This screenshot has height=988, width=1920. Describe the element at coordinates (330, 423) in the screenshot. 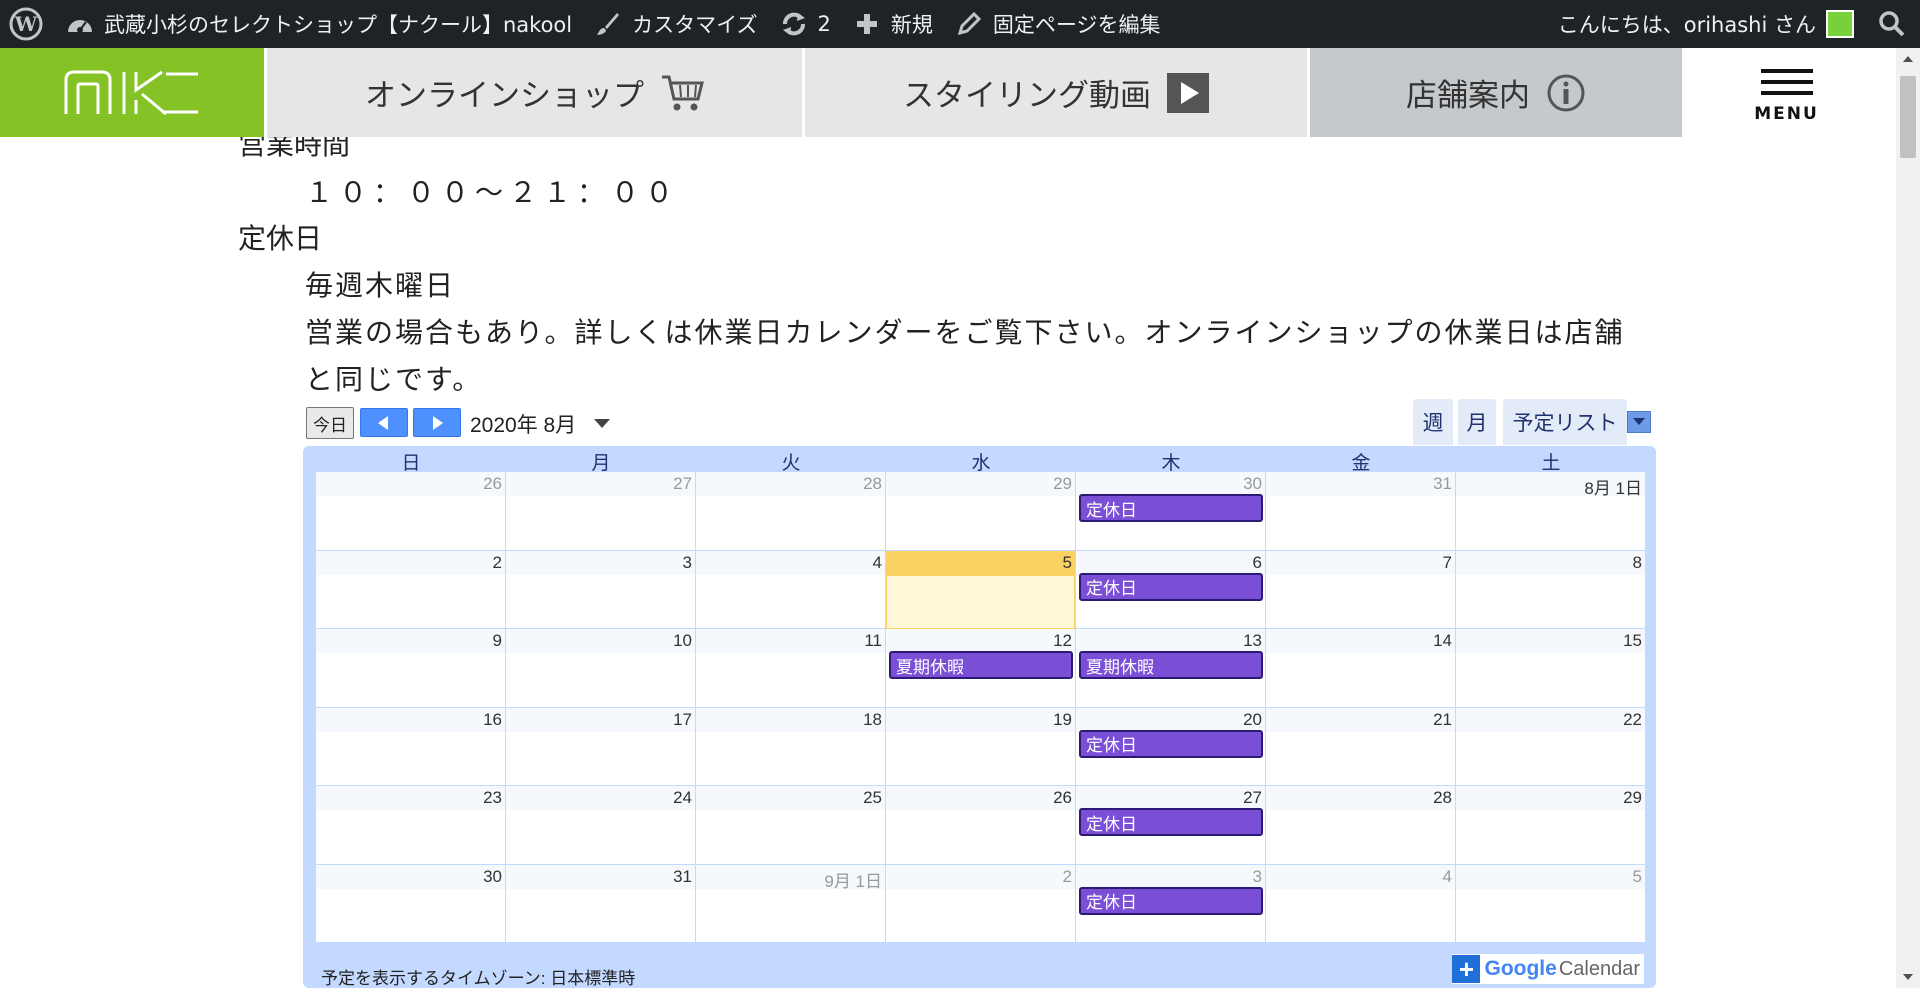

I see `today-button: 今日` at that location.